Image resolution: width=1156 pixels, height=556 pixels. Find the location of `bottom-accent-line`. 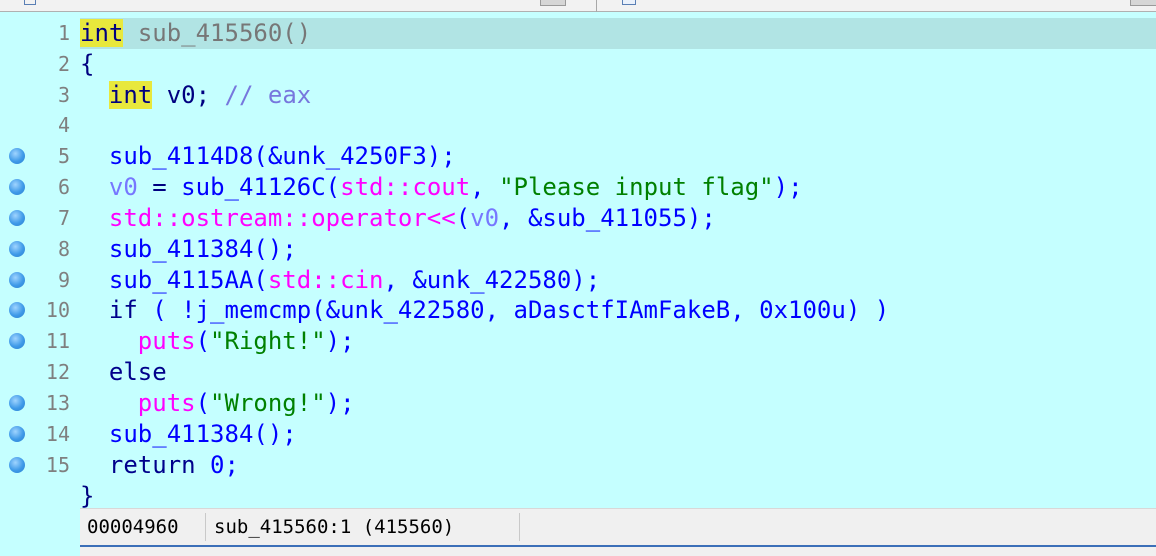

bottom-accent-line is located at coordinates (618, 546).